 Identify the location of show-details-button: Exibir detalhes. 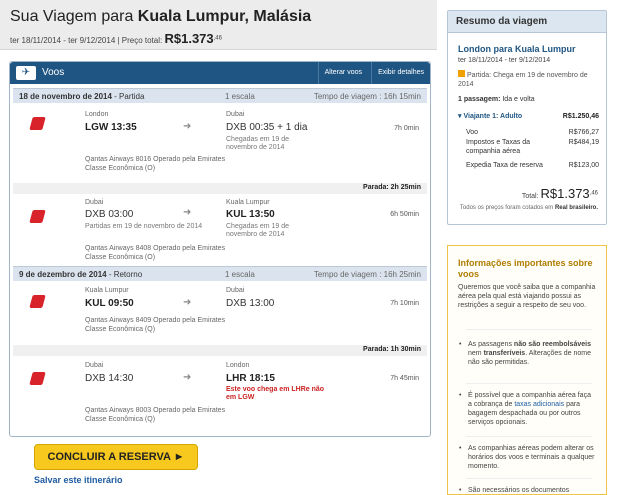
(400, 73).